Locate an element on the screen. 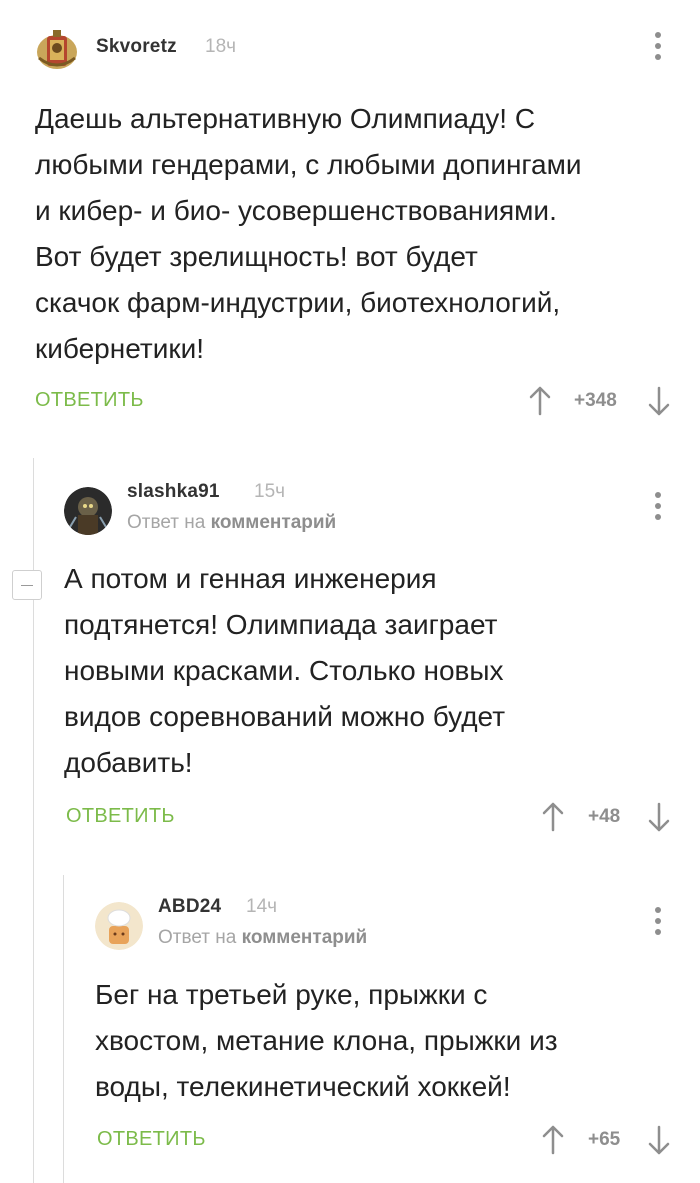 This screenshot has width=700, height=1183. comment-text-line: любыми гендерами, с любыми допингами is located at coordinates (308, 164).